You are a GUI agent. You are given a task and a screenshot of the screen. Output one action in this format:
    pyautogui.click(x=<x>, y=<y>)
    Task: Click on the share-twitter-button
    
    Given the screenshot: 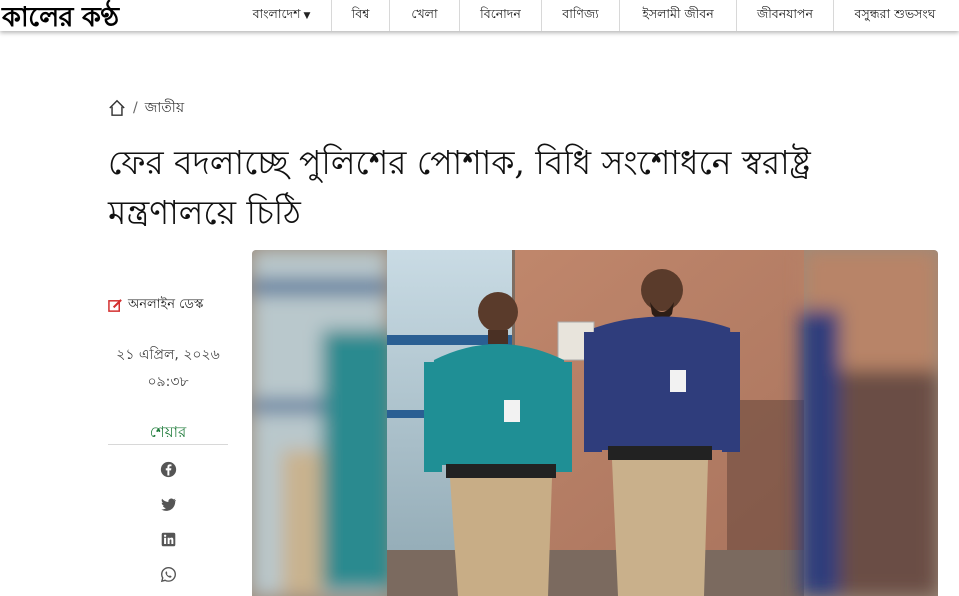 What is the action you would take?
    pyautogui.click(x=168, y=504)
    